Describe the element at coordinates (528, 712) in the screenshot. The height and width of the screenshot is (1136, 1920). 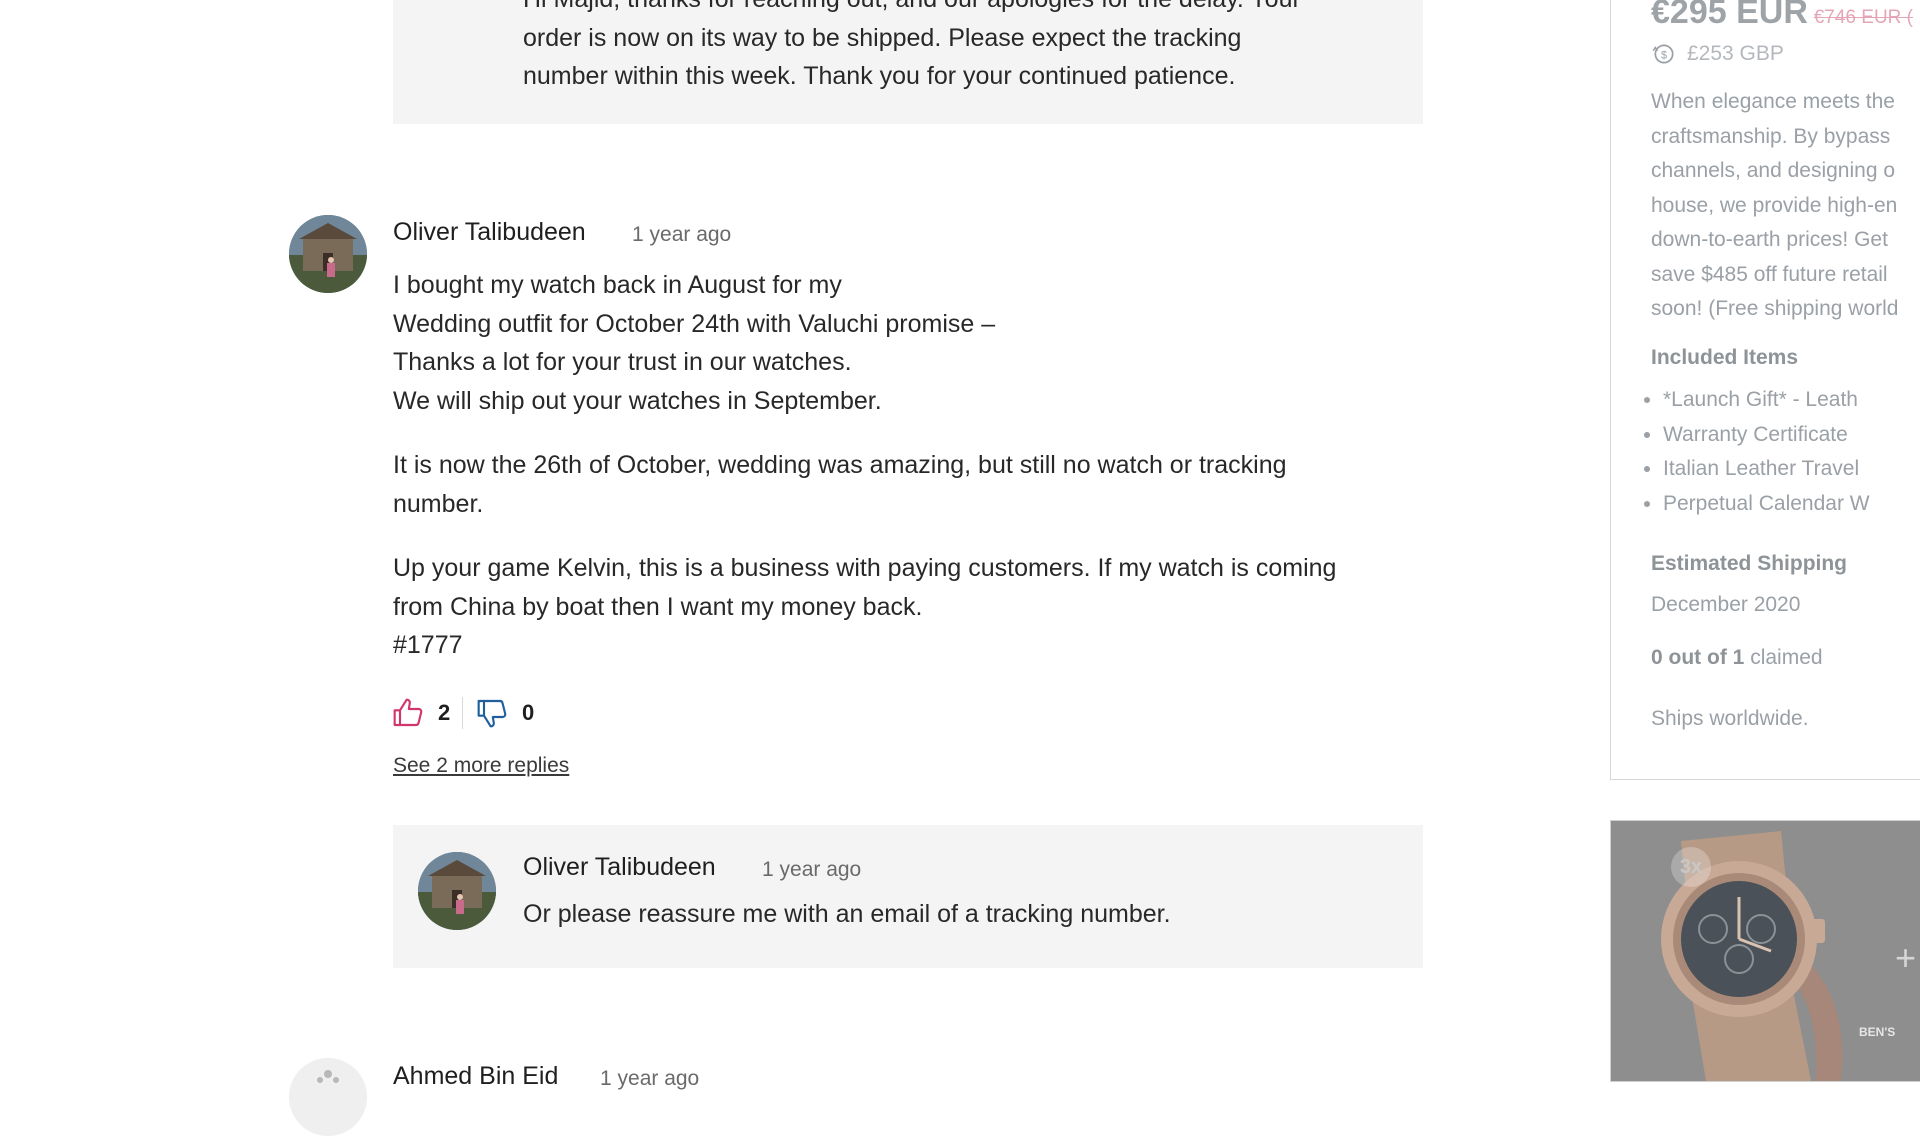
I see `dislike-count: 0` at that location.